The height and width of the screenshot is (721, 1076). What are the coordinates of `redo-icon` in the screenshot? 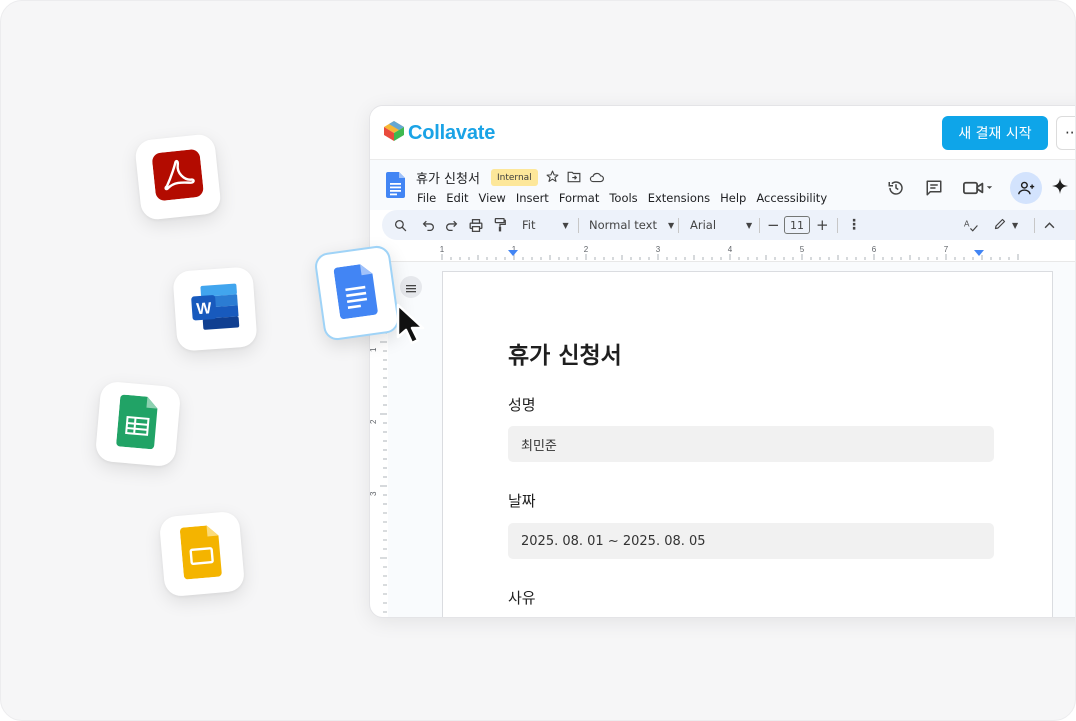 It's located at (451, 225).